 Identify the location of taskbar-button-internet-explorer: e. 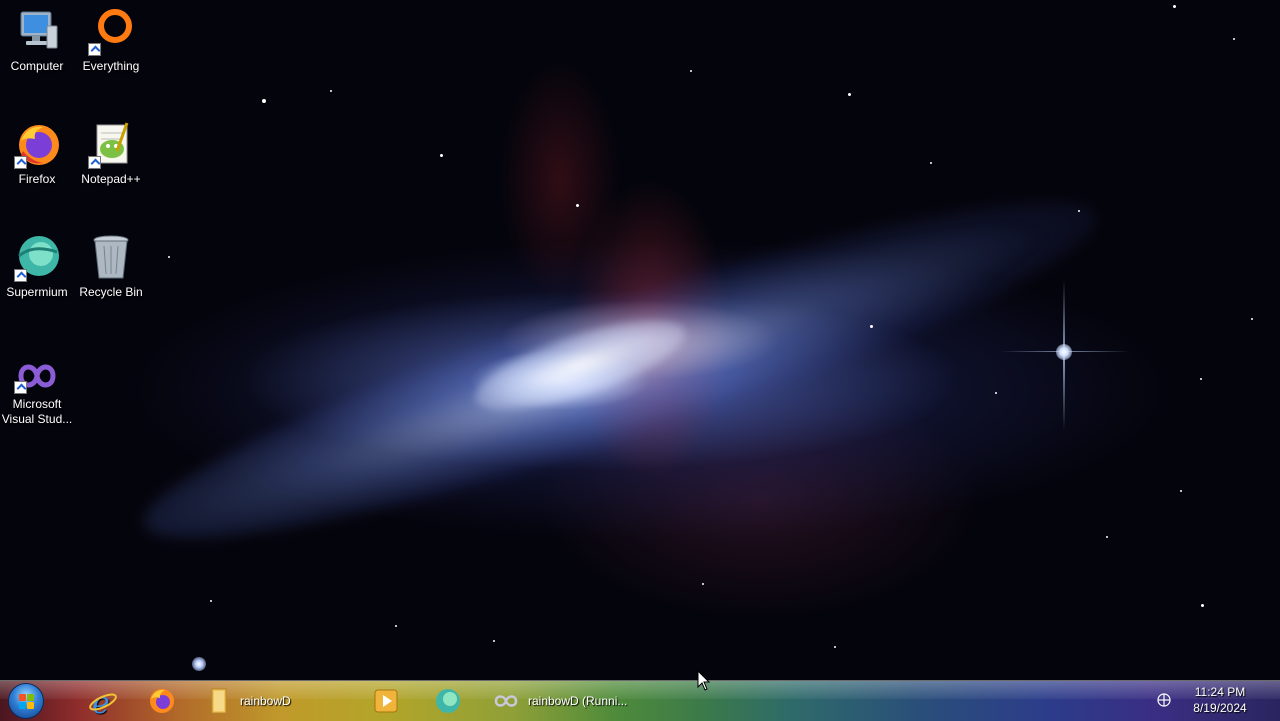
(102, 702).